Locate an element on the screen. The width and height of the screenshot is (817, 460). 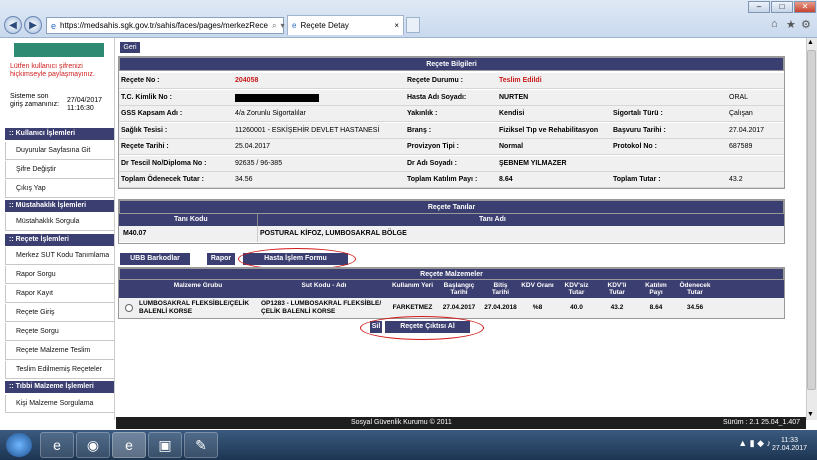
session-time: 11:16:30 is located at coordinates (80, 108).